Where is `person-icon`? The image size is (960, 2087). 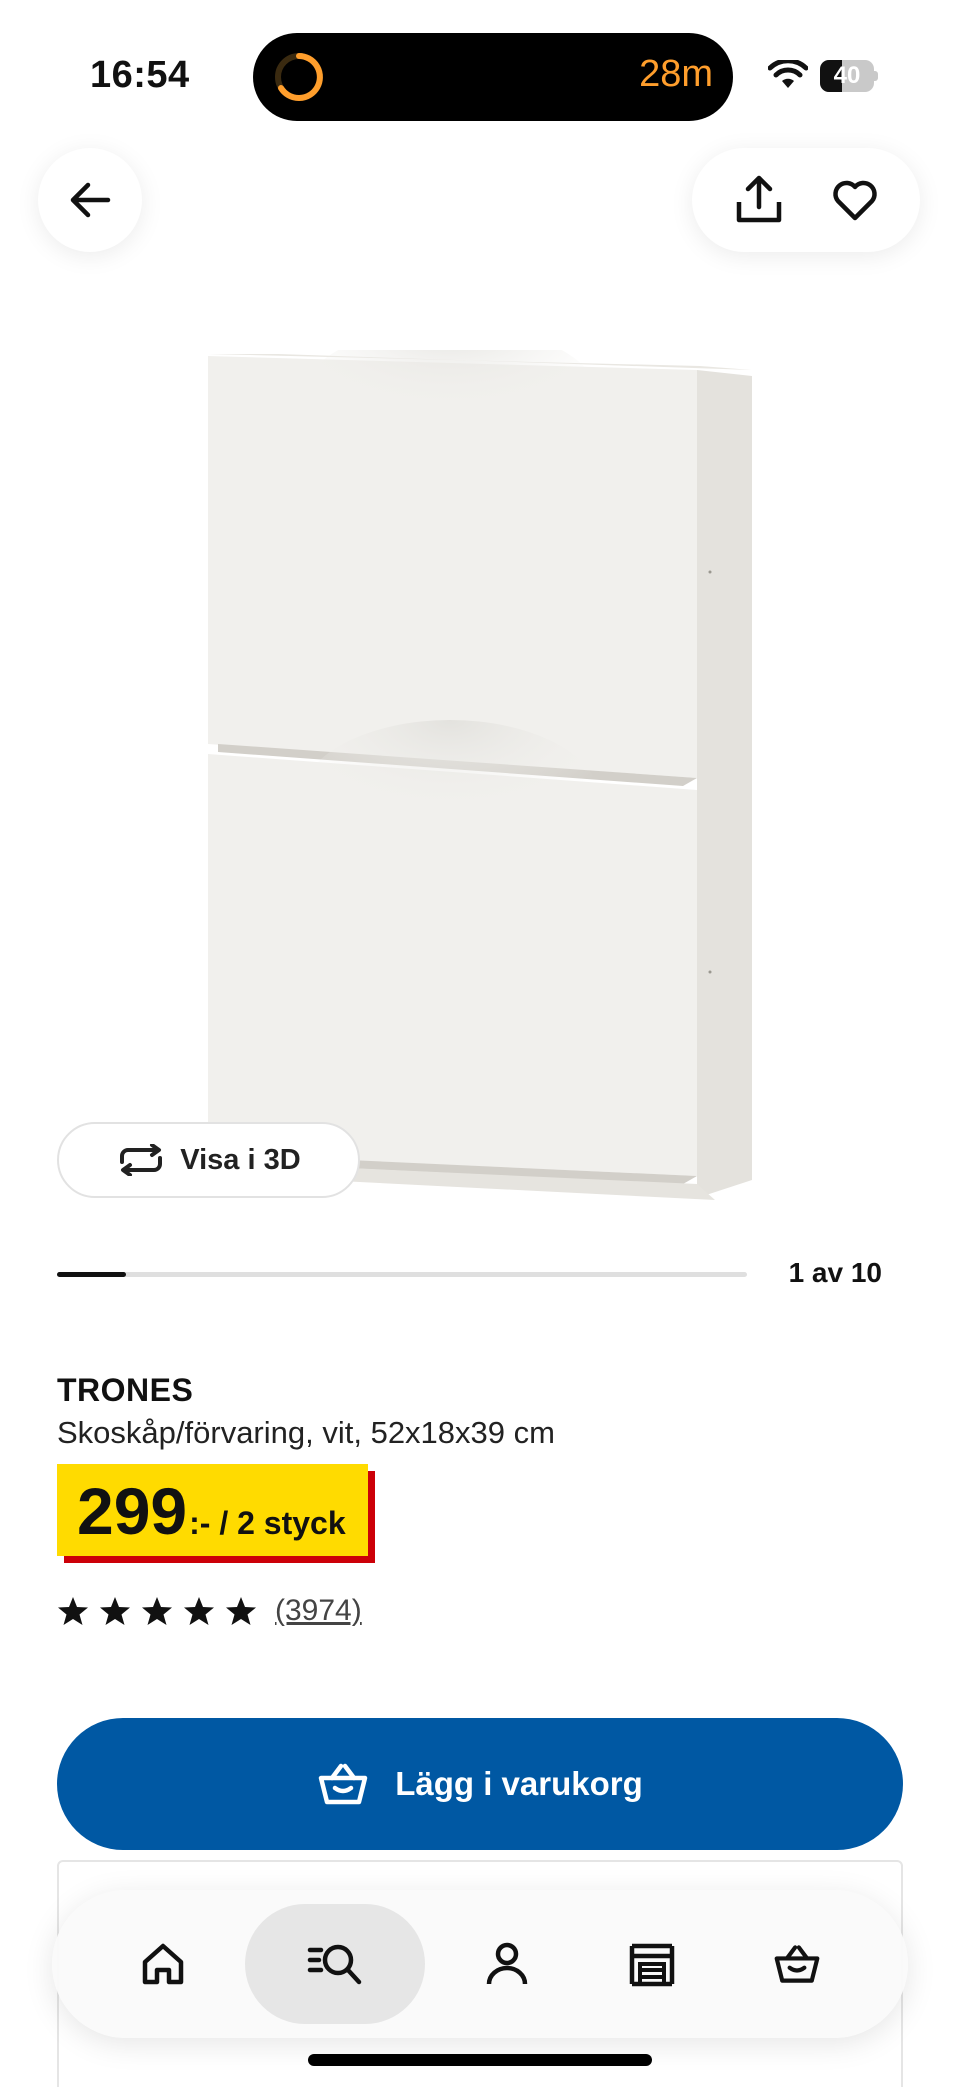 person-icon is located at coordinates (507, 1963).